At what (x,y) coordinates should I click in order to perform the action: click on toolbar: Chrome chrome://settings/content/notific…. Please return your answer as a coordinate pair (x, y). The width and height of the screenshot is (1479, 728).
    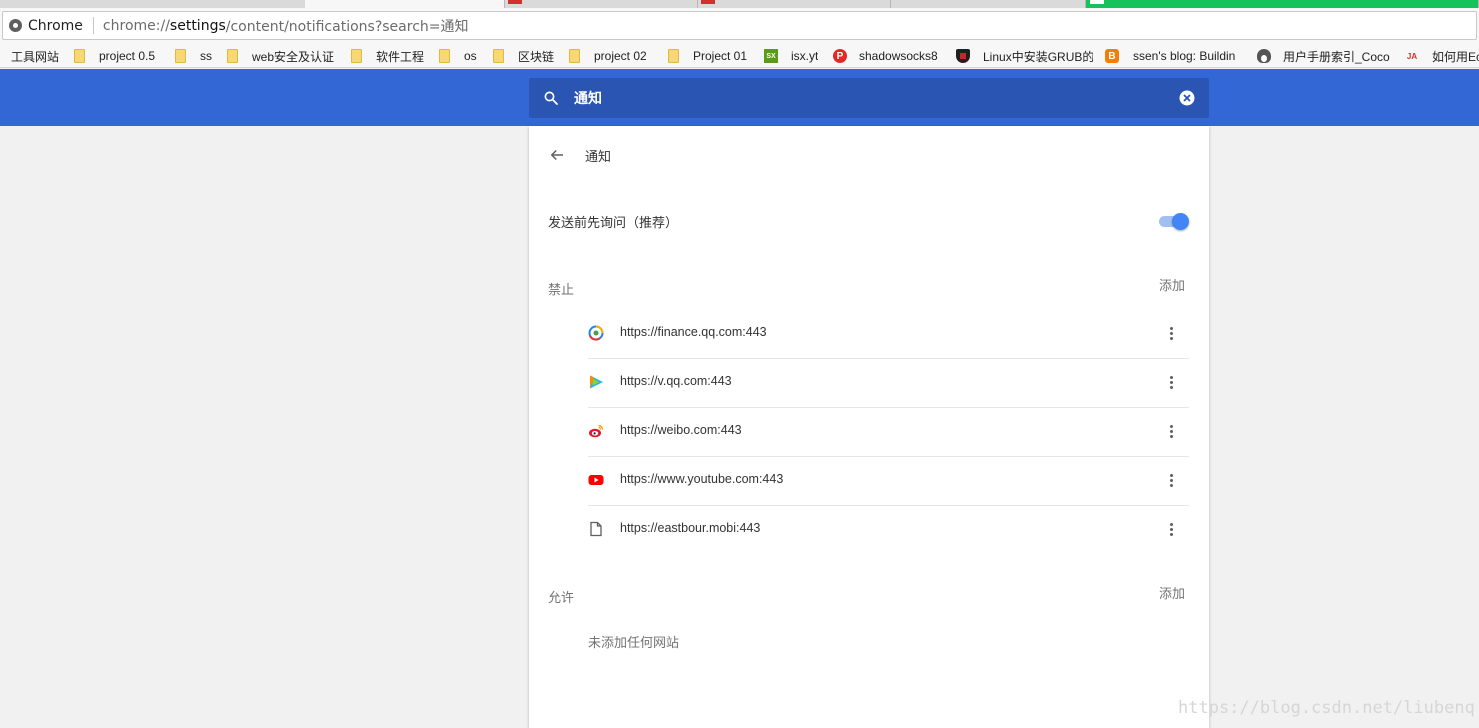
    Looking at the image, I should click on (739, 26).